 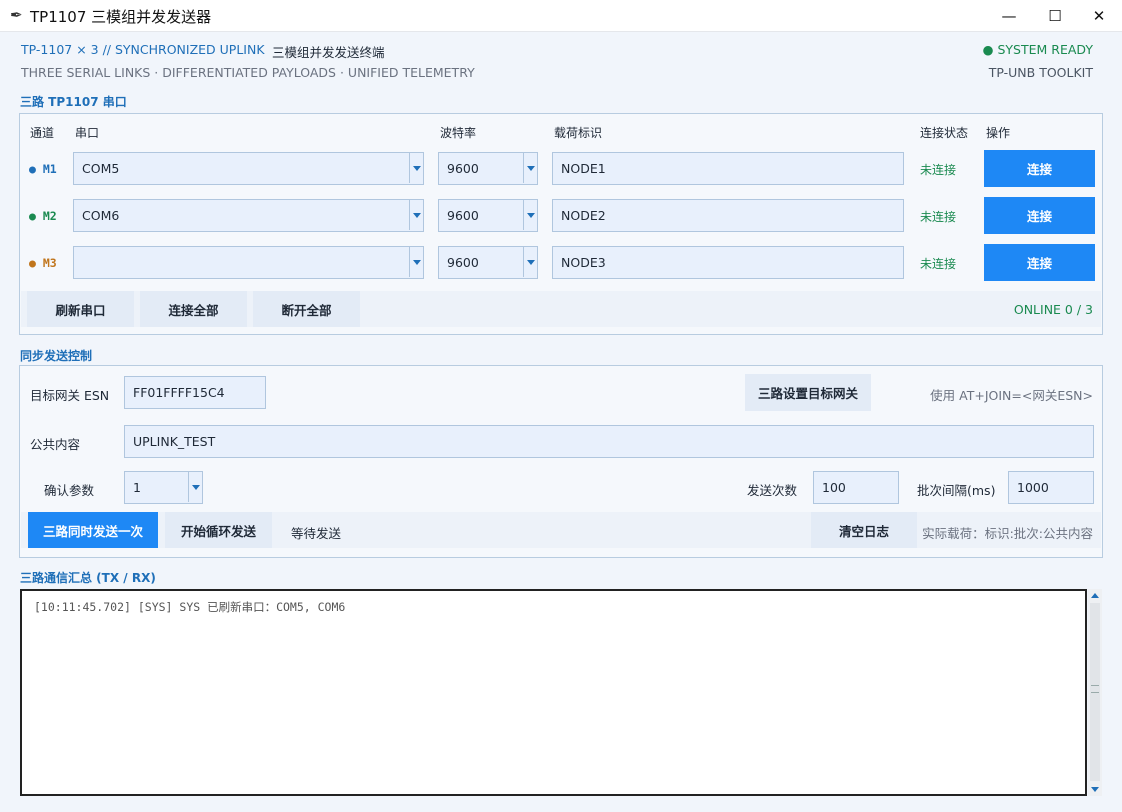 What do you see at coordinates (316, 533) in the screenshot?
I see `send-status: 等待发送` at bounding box center [316, 533].